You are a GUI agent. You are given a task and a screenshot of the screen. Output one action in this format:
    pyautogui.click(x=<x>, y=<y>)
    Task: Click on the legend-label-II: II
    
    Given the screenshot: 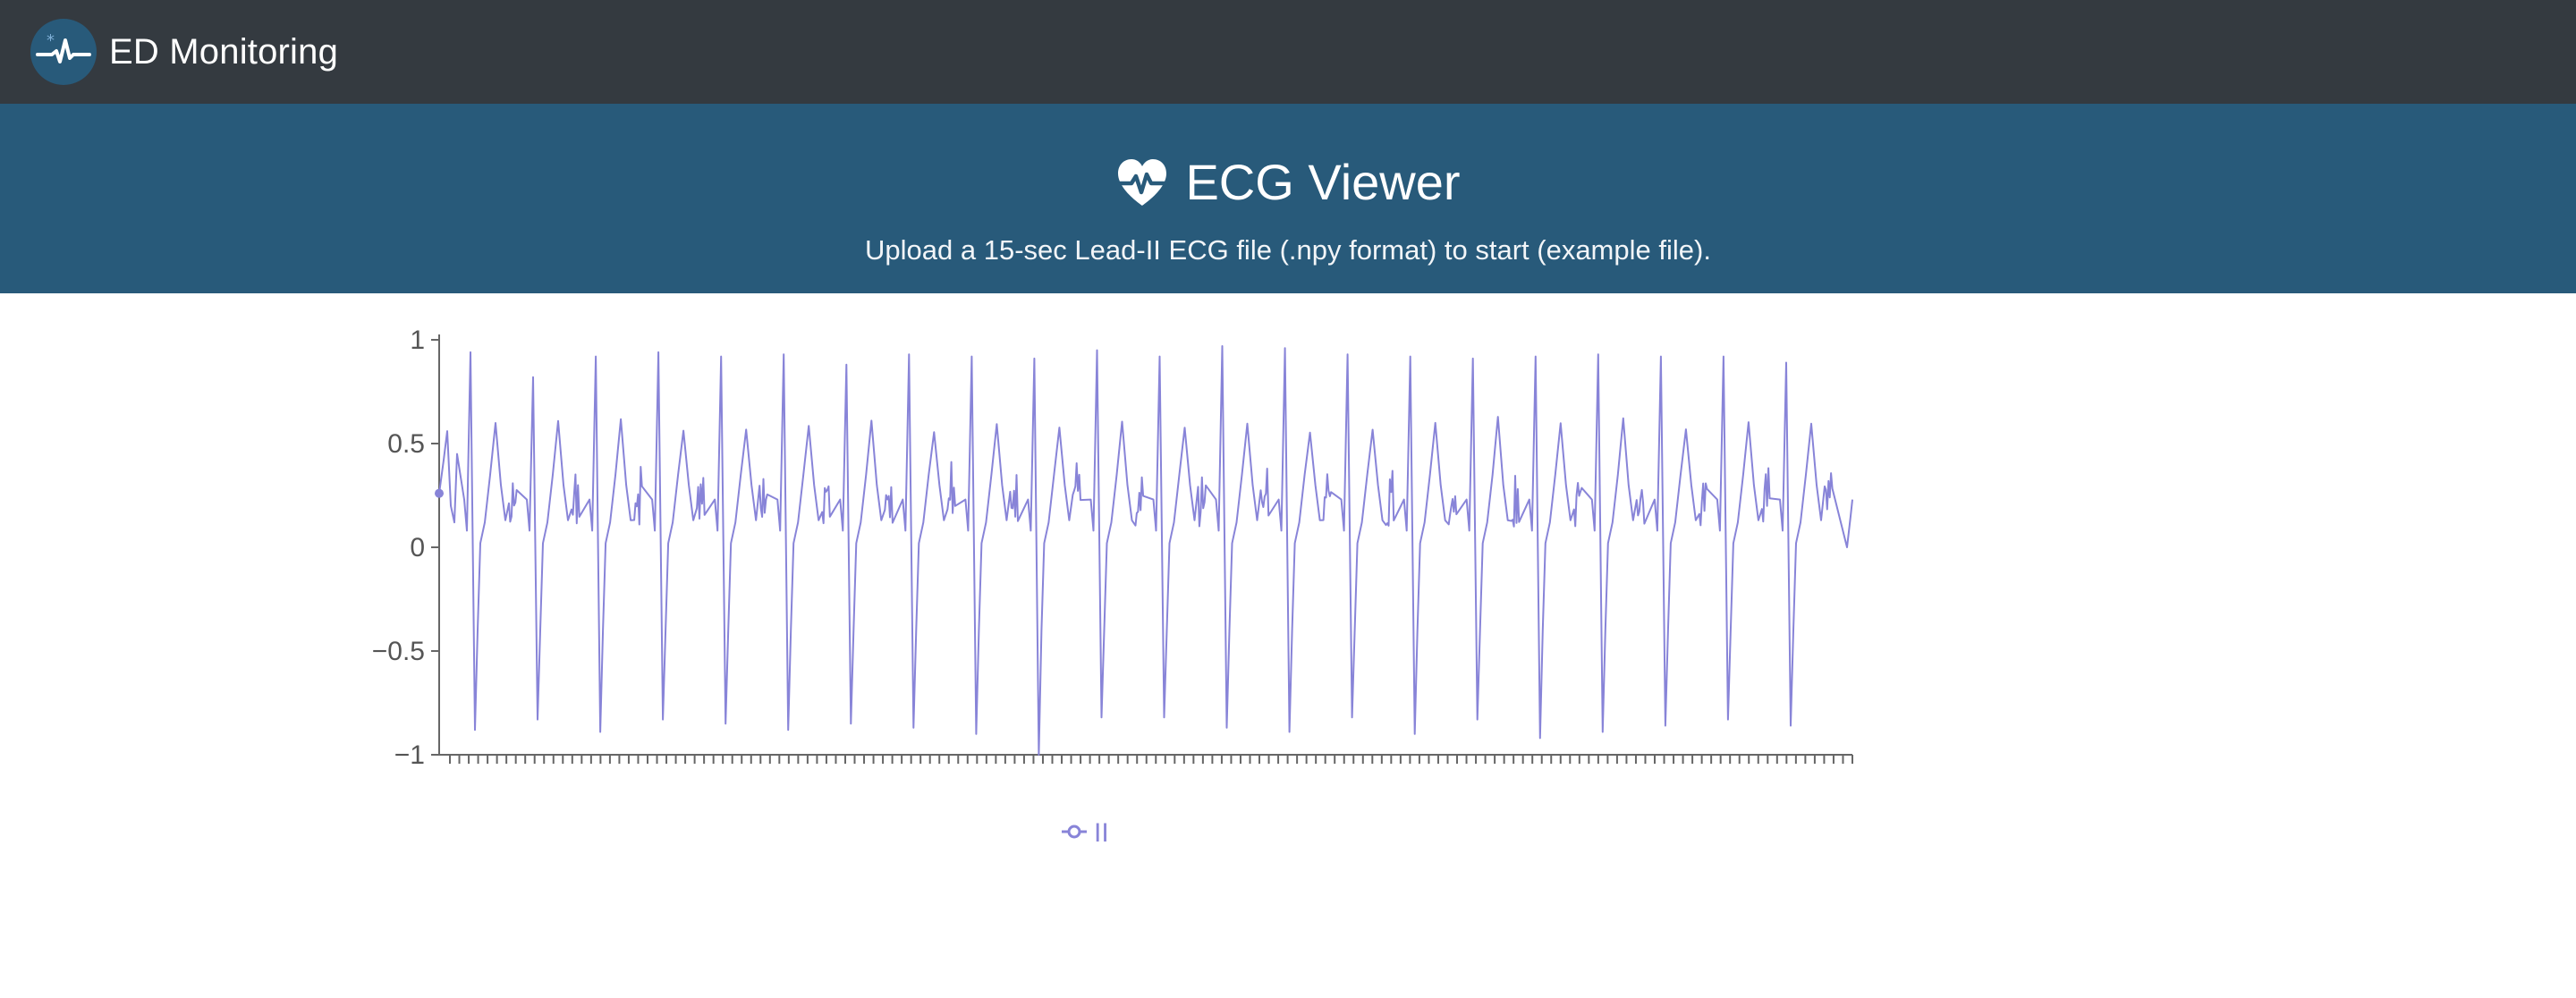 What is the action you would take?
    pyautogui.click(x=1101, y=833)
    